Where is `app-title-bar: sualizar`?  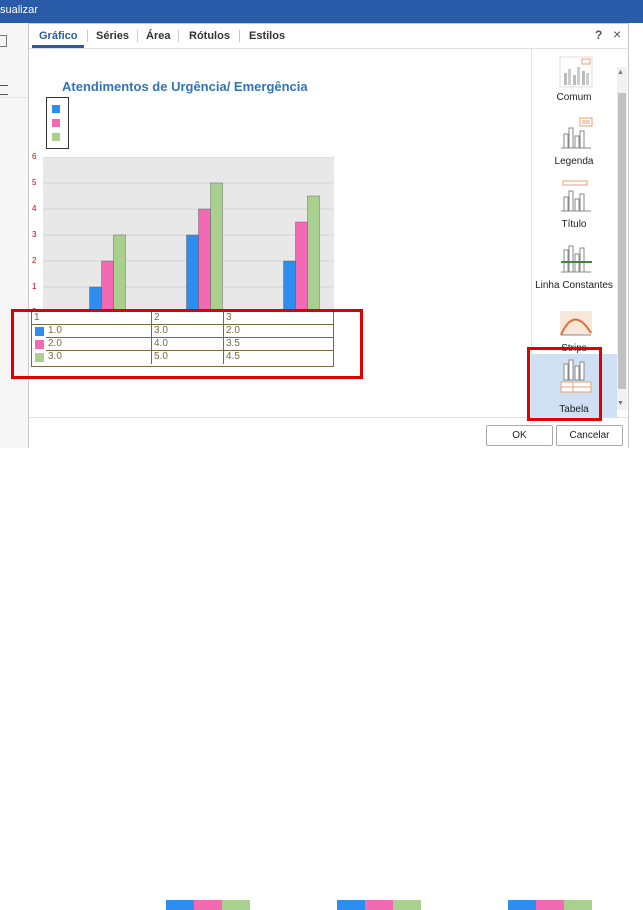
app-title-bar: sualizar is located at coordinates (321, 11).